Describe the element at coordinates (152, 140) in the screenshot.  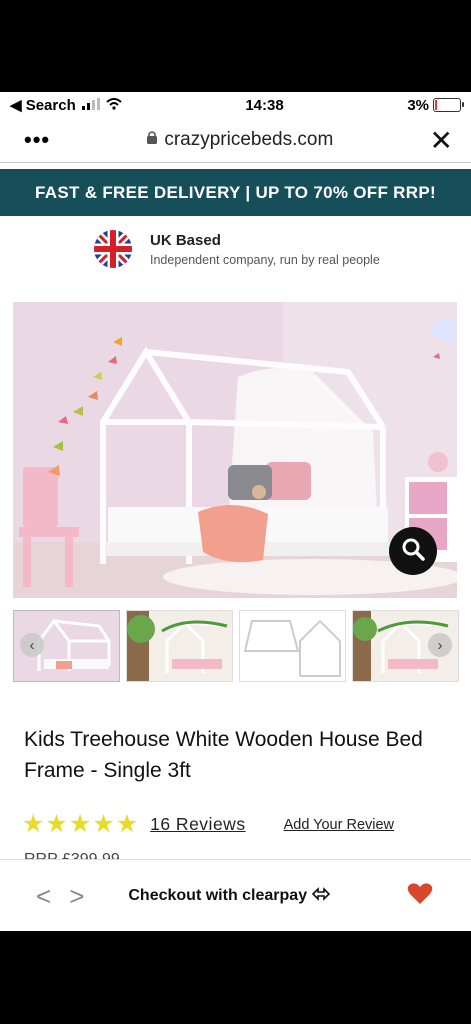
I see `lock-icon` at that location.